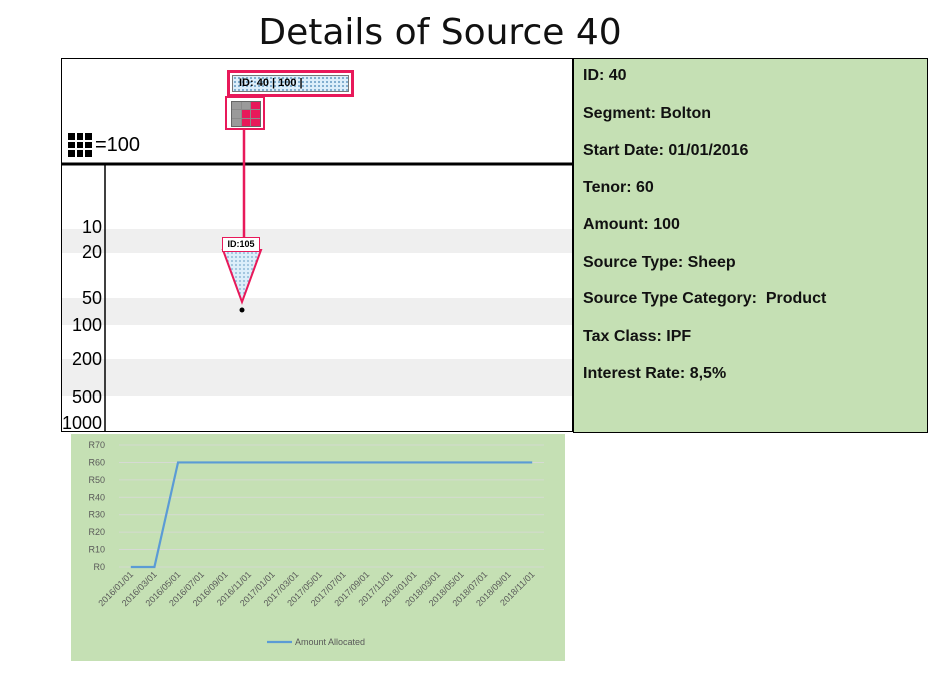  Describe the element at coordinates (242, 277) in the screenshot. I see `child-triangle` at that location.